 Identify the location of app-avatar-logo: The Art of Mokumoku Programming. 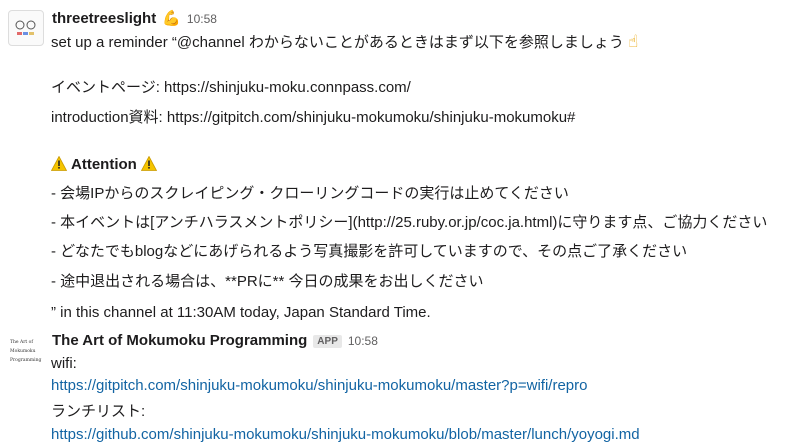
(26, 354).